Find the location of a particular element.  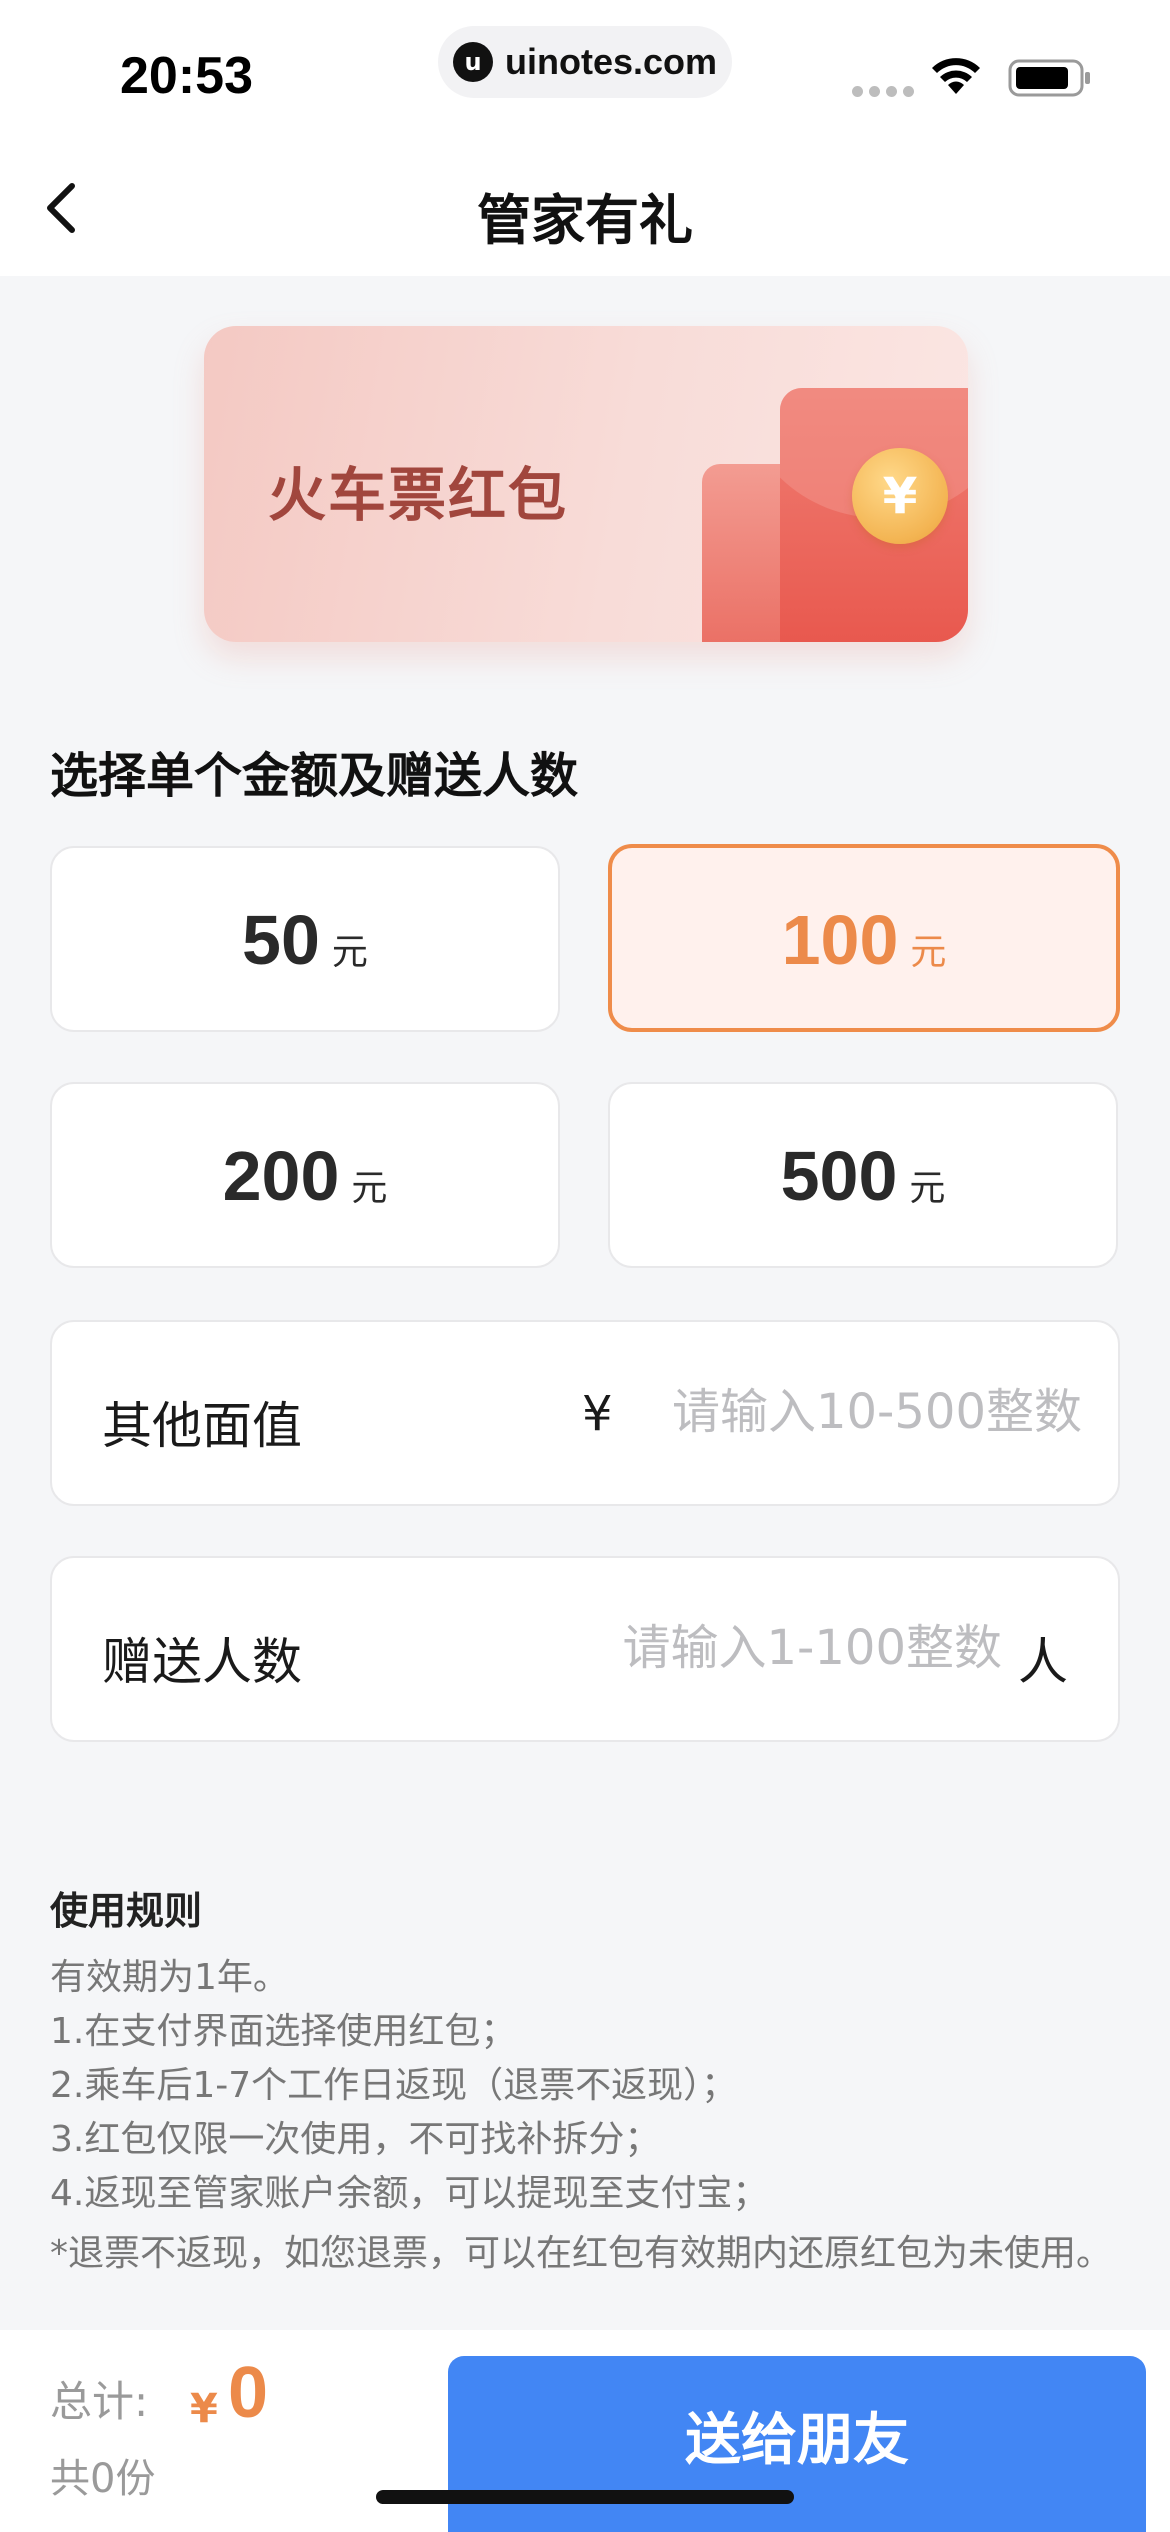

rule-line: 1.在支付界面选择使用红包； is located at coordinates (283, 2031).